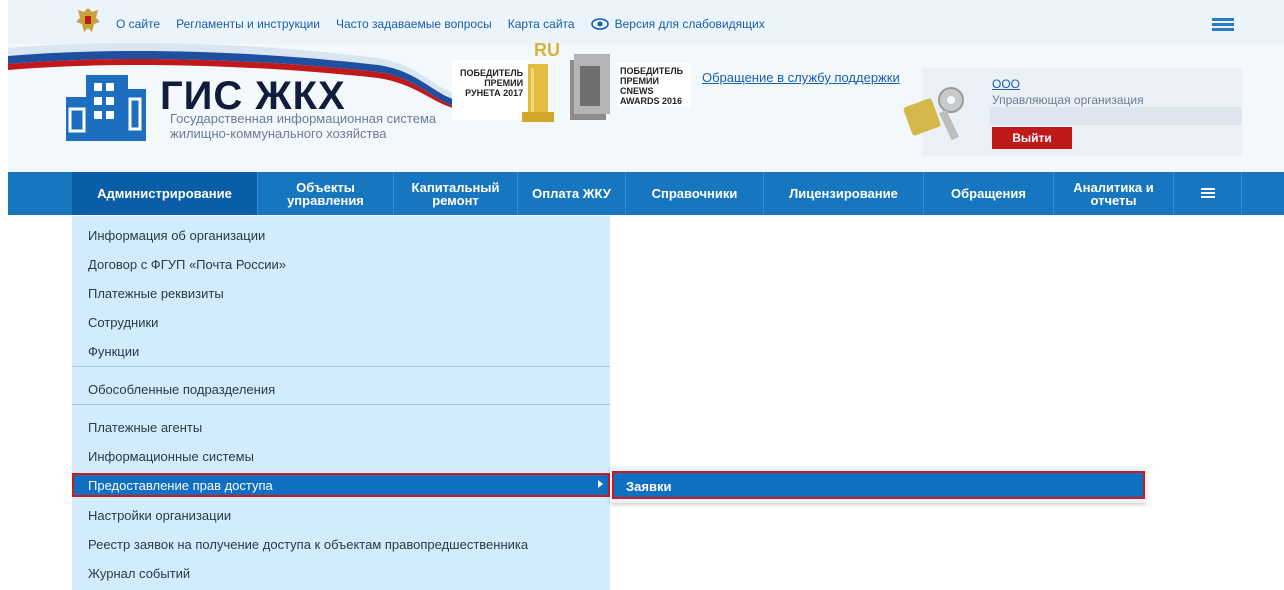  Describe the element at coordinates (547, 50) in the screenshot. I see `award-ru-badge: RU` at that location.